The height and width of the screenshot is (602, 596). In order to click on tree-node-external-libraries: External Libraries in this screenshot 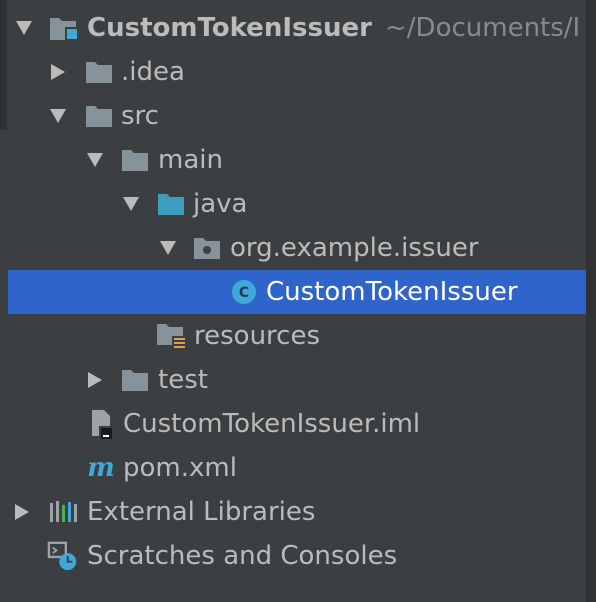, I will do `click(293, 512)`.